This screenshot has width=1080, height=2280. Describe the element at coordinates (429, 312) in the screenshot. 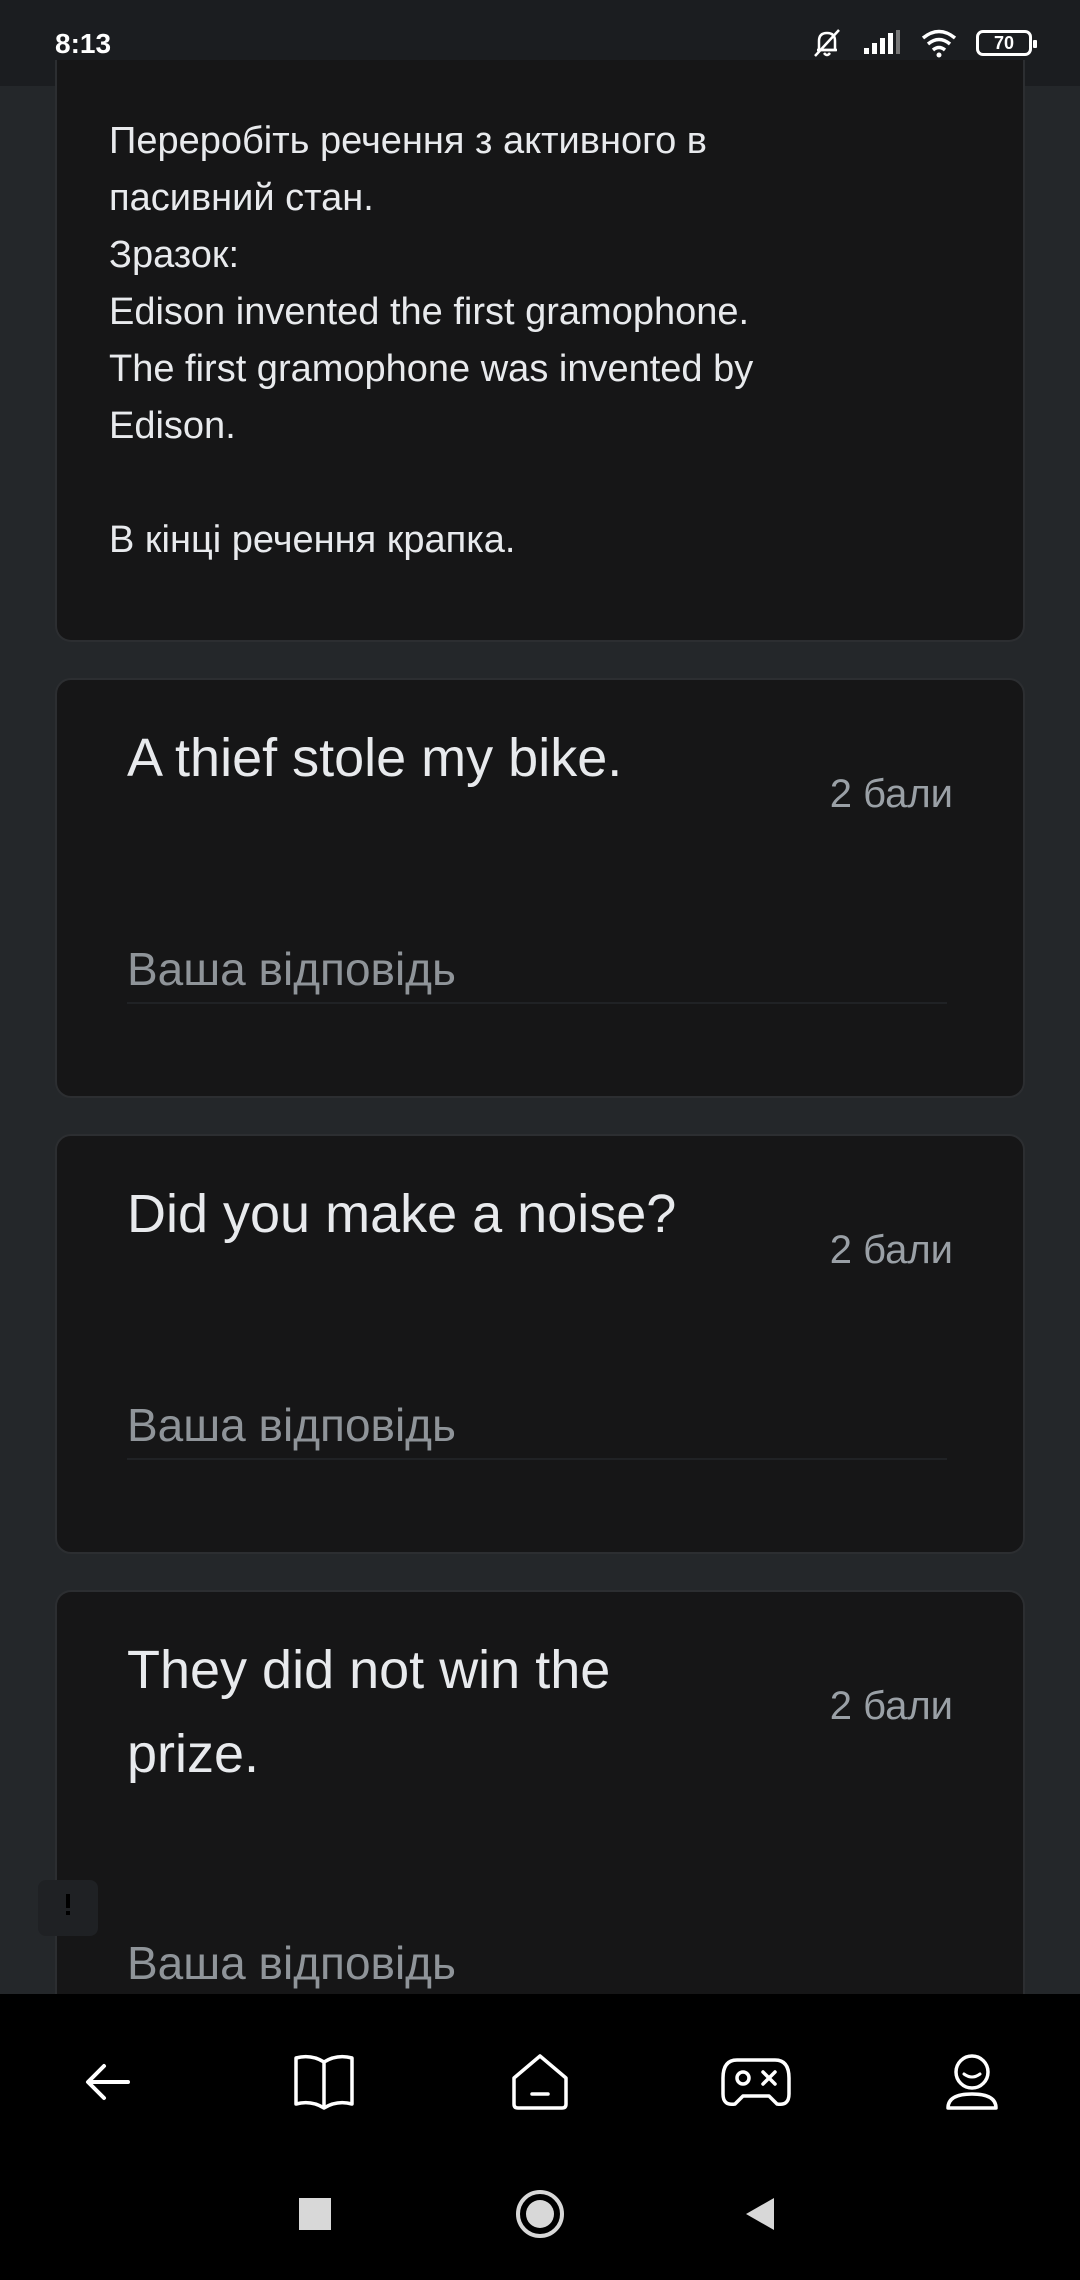

I see `instruction-line: Edison invented the first gramophone.` at that location.